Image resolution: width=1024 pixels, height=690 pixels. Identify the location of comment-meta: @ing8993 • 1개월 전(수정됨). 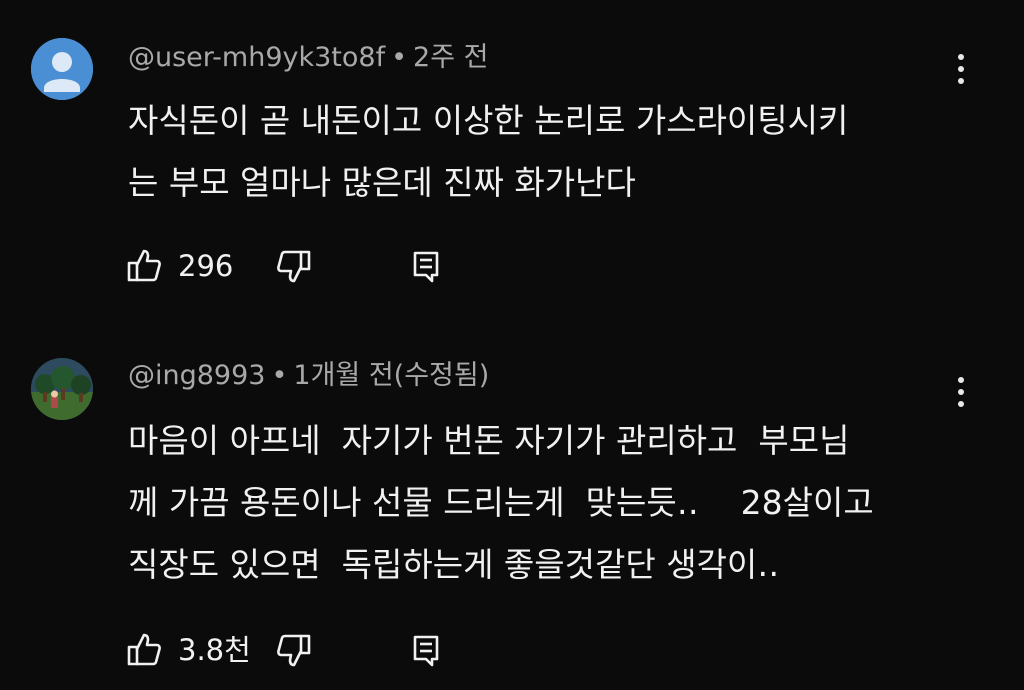
(308, 376).